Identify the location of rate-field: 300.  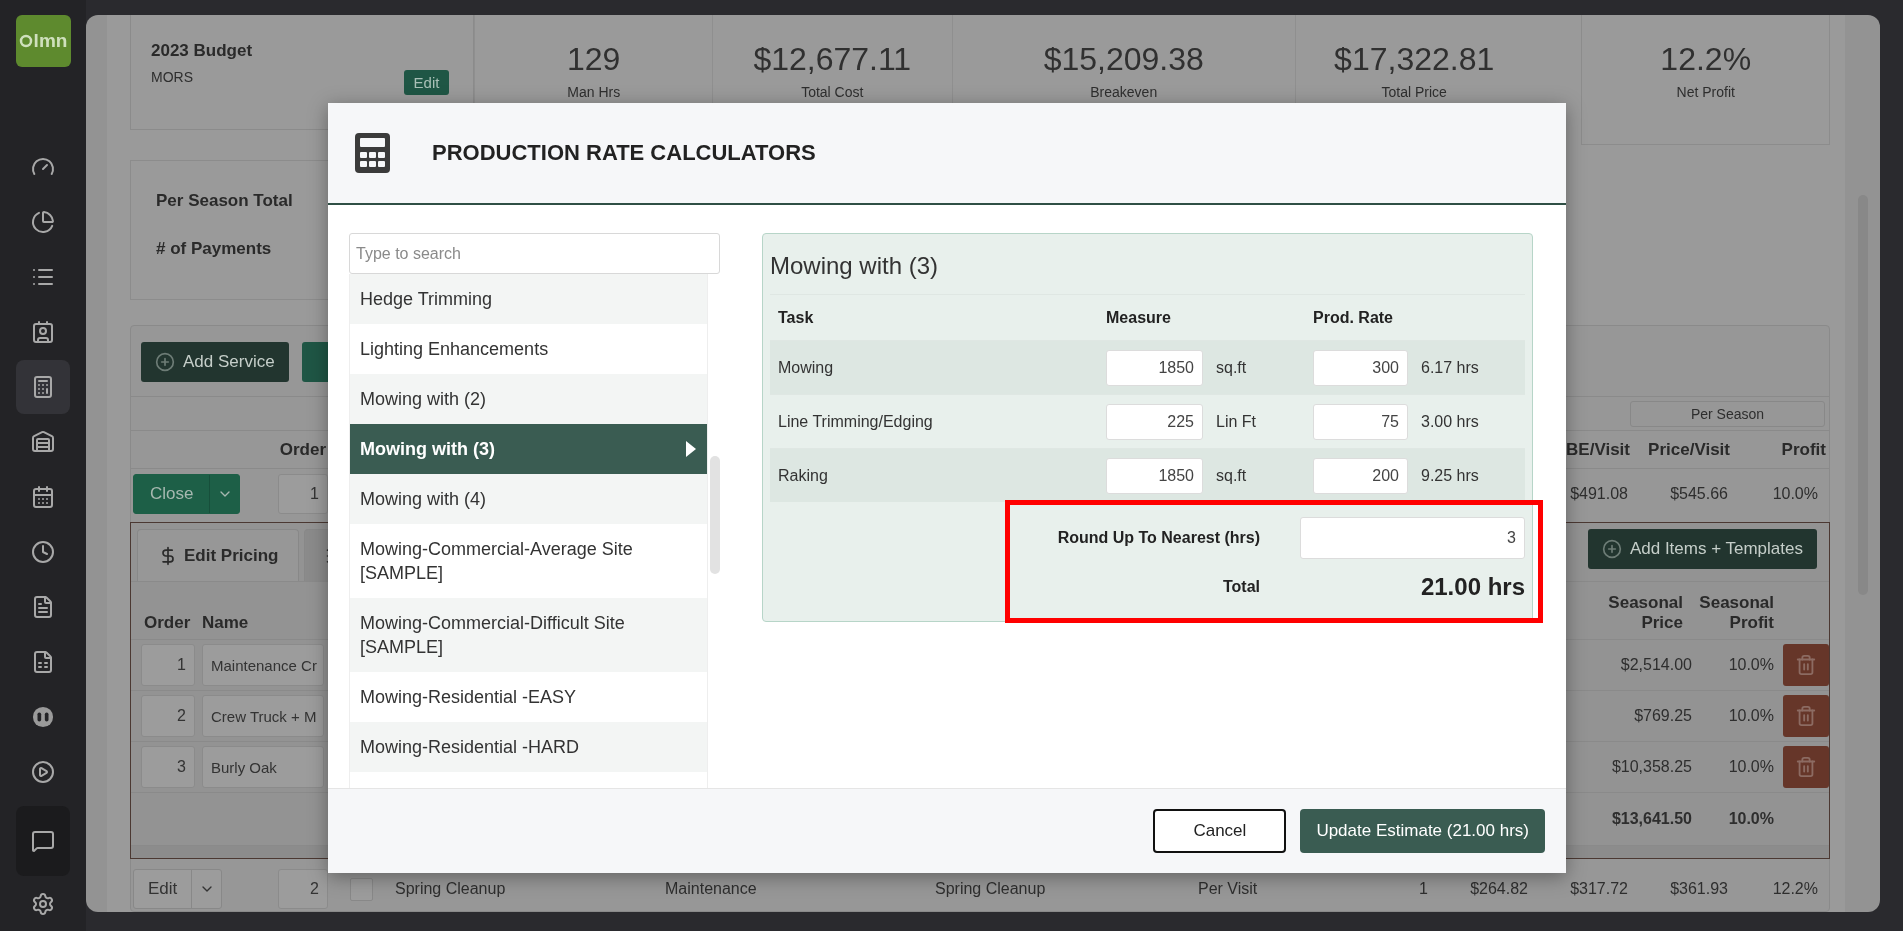
(1360, 367).